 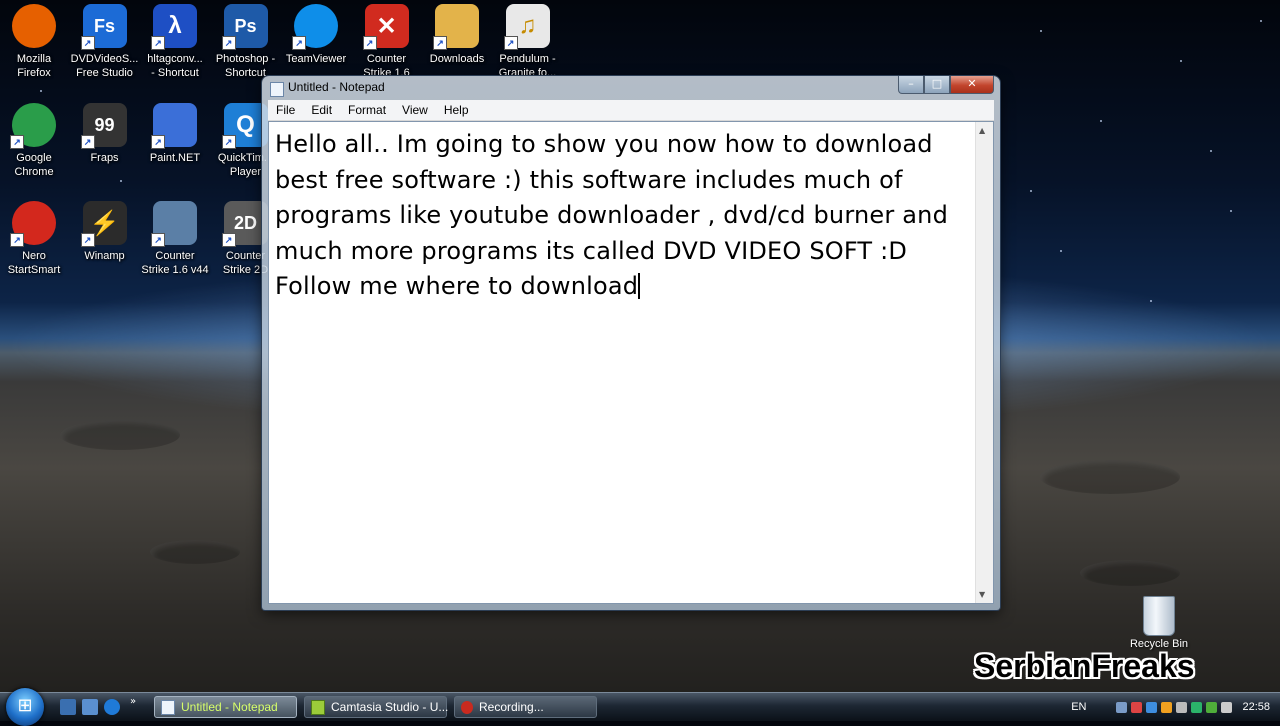 What do you see at coordinates (68, 707) in the screenshot?
I see `show-desktop-icon` at bounding box center [68, 707].